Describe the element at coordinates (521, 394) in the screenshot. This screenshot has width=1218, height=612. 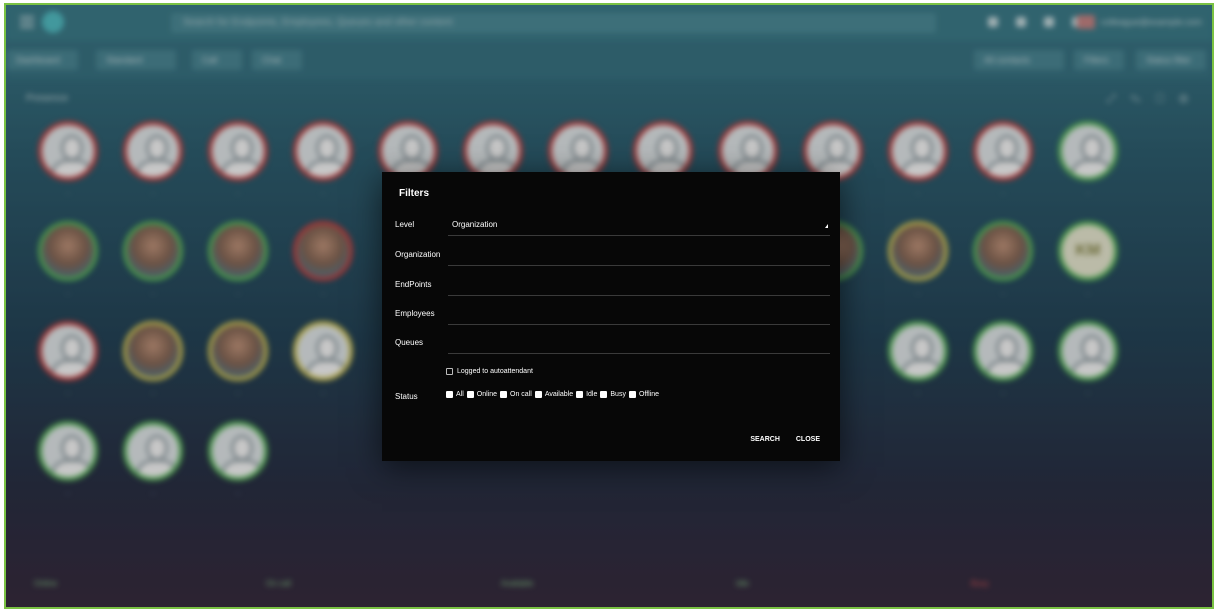
I see `status-option-label: On call` at that location.